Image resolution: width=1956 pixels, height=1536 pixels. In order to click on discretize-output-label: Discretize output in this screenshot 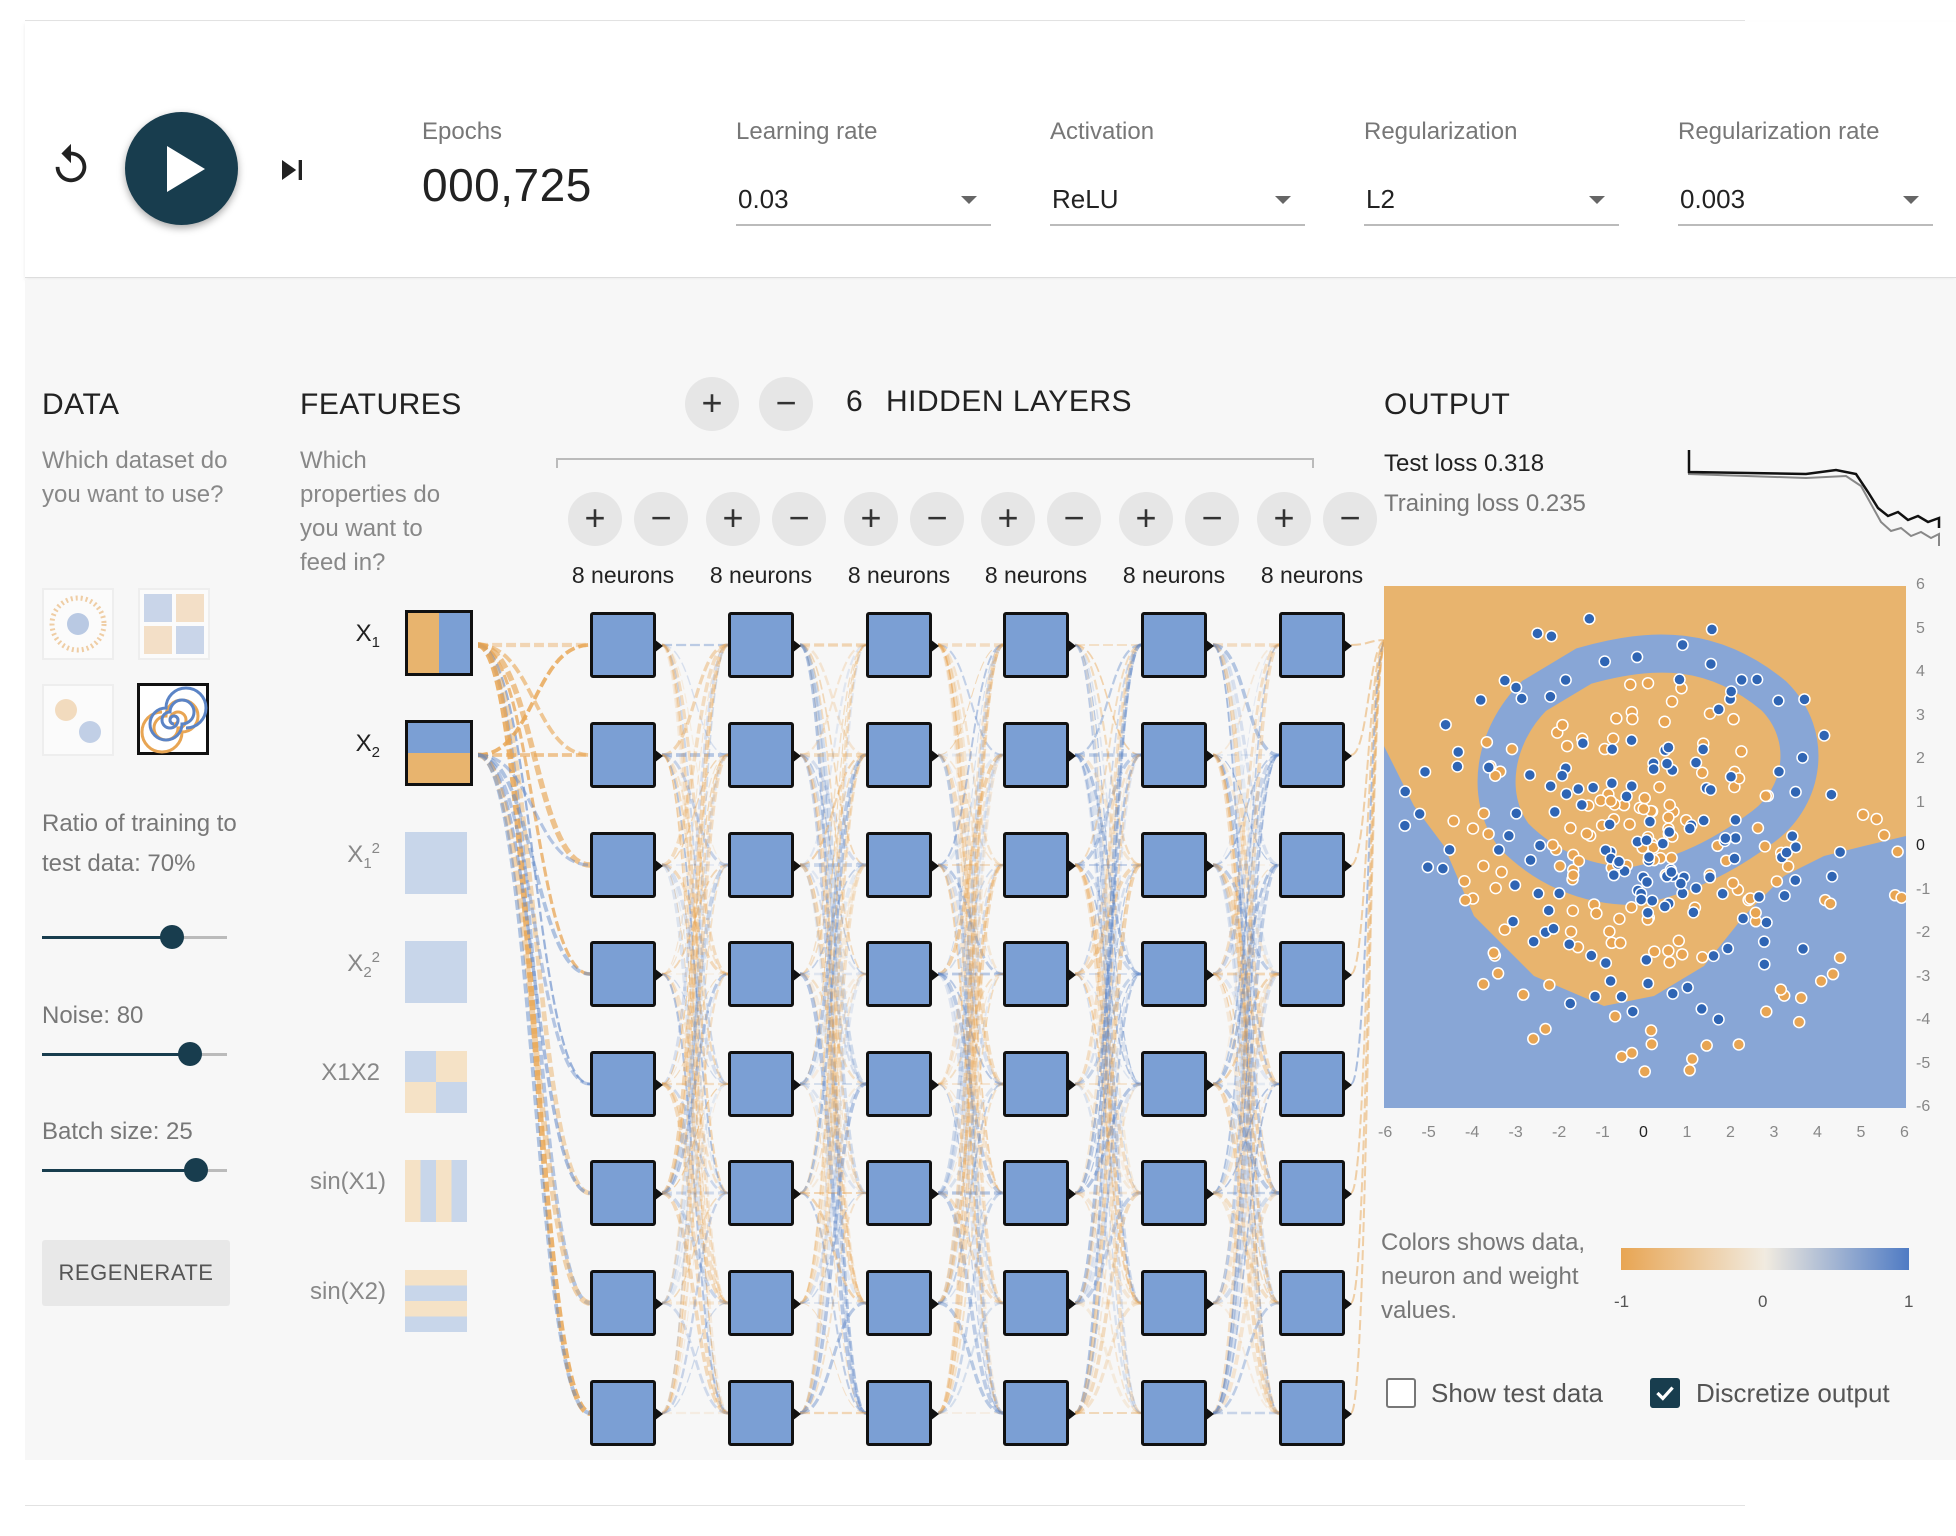, I will do `click(1793, 1393)`.